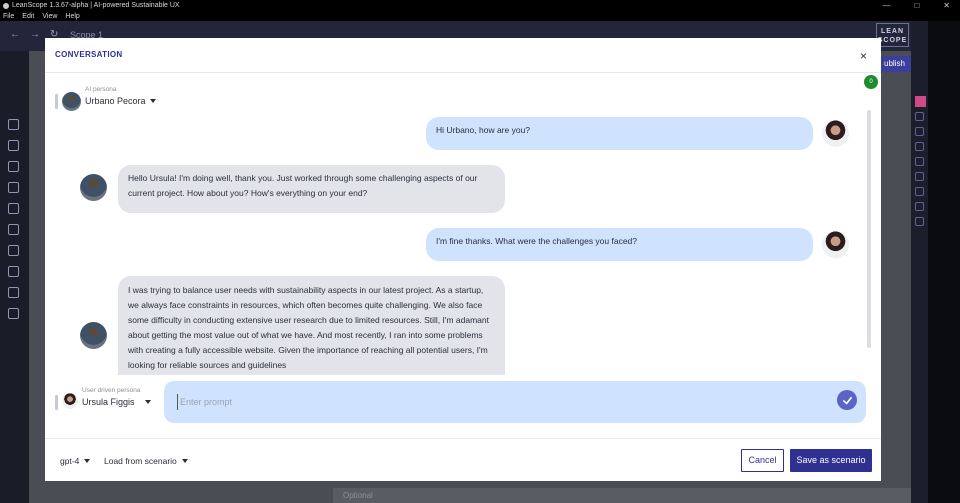  What do you see at coordinates (919, 176) in the screenshot?
I see `search-icon` at bounding box center [919, 176].